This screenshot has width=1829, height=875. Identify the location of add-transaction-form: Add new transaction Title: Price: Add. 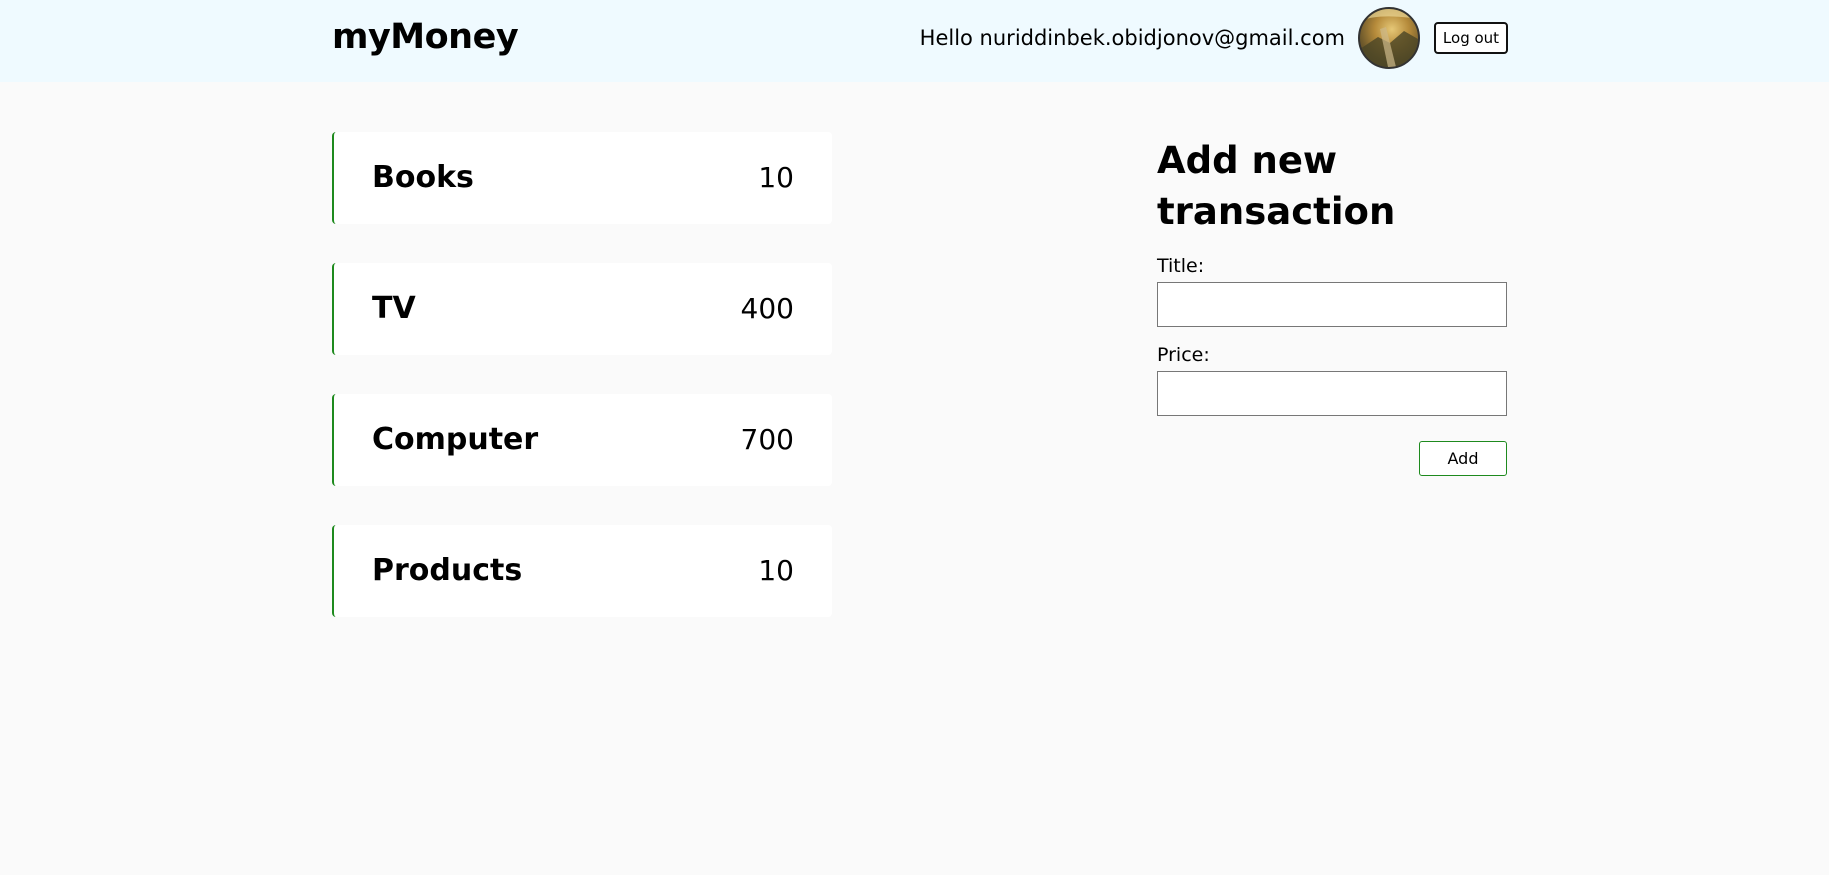
(1332, 305).